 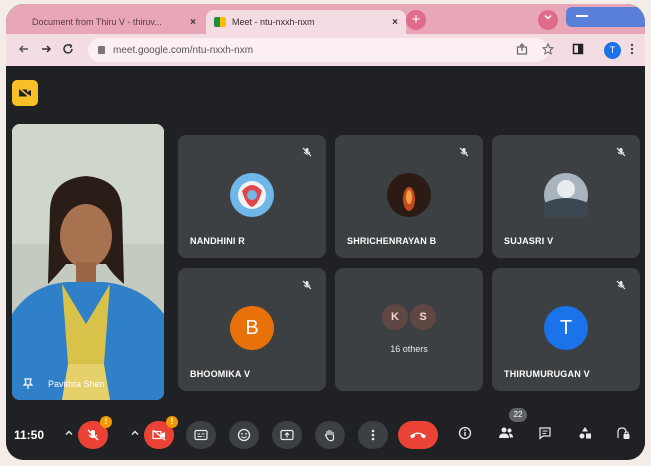 What do you see at coordinates (220, 374) in the screenshot?
I see `participant-name: BHOOMIKA V` at bounding box center [220, 374].